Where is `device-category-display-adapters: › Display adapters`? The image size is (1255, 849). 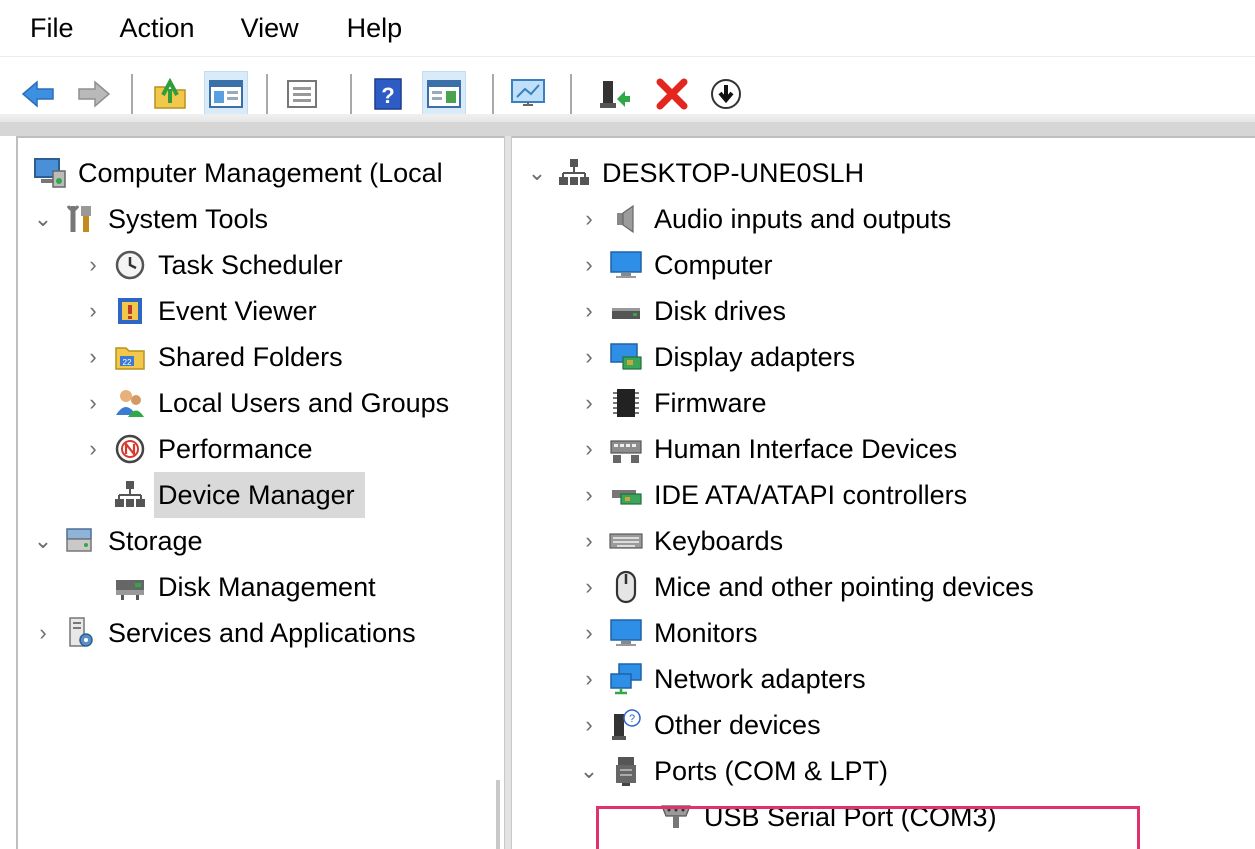 device-category-display-adapters: › Display adapters is located at coordinates (716, 357).